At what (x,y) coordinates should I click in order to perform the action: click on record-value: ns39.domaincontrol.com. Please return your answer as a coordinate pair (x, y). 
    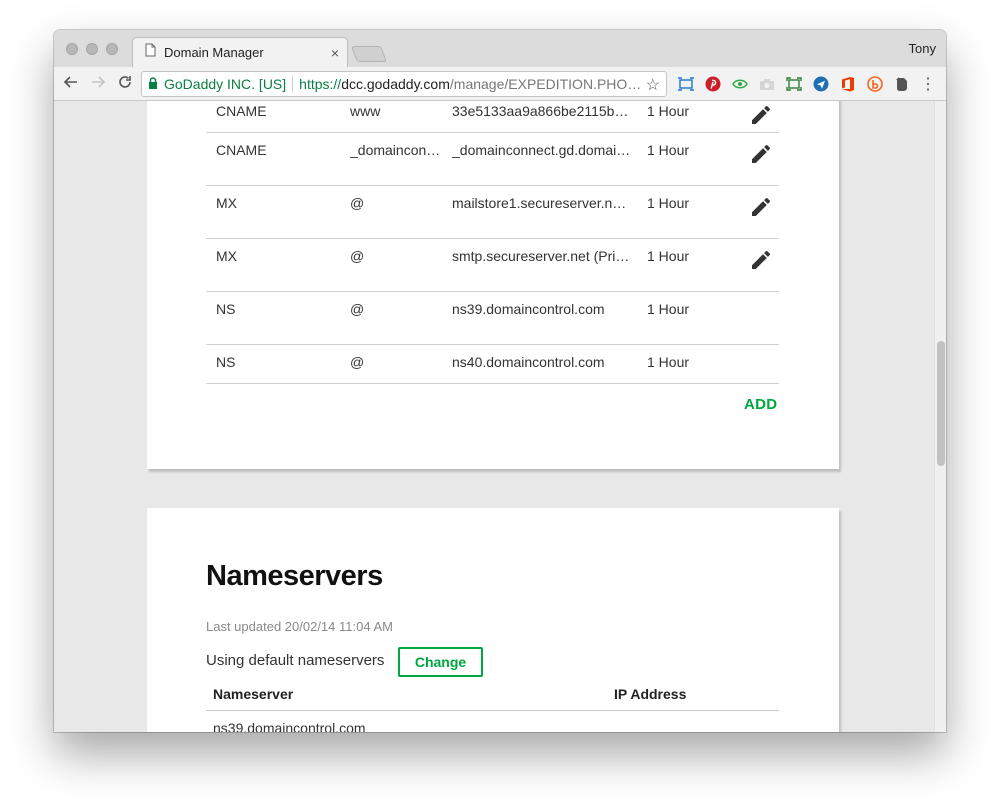
    Looking at the image, I should click on (528, 309).